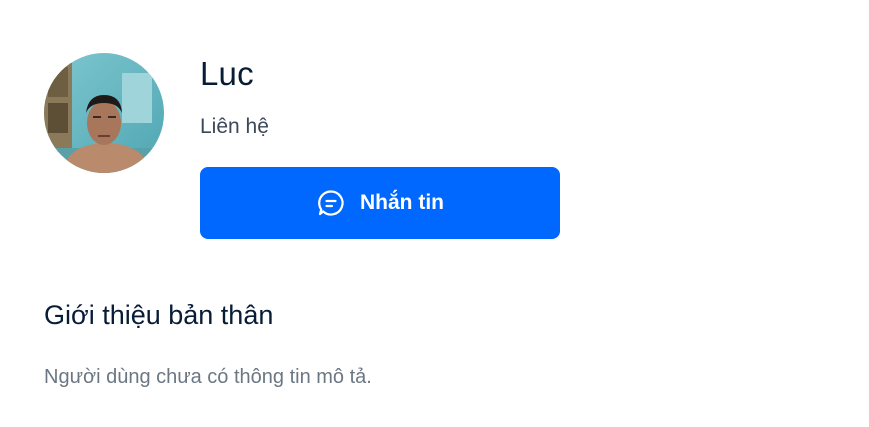  I want to click on message-button-label: Nhắn tin, so click(402, 202).